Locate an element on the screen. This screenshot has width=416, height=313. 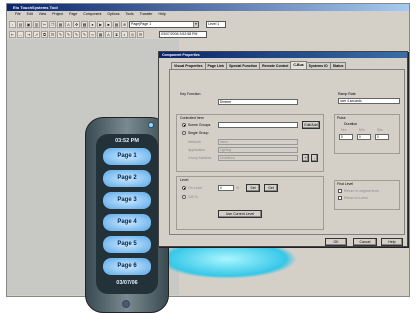
edit-add-button: Edit/Add is located at coordinates (311, 125).